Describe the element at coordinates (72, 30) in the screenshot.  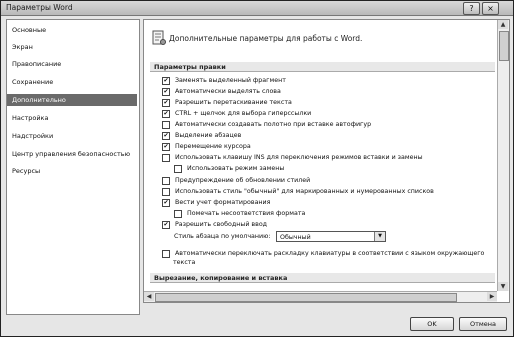
I see `sidebar-item-general: Основные` at that location.